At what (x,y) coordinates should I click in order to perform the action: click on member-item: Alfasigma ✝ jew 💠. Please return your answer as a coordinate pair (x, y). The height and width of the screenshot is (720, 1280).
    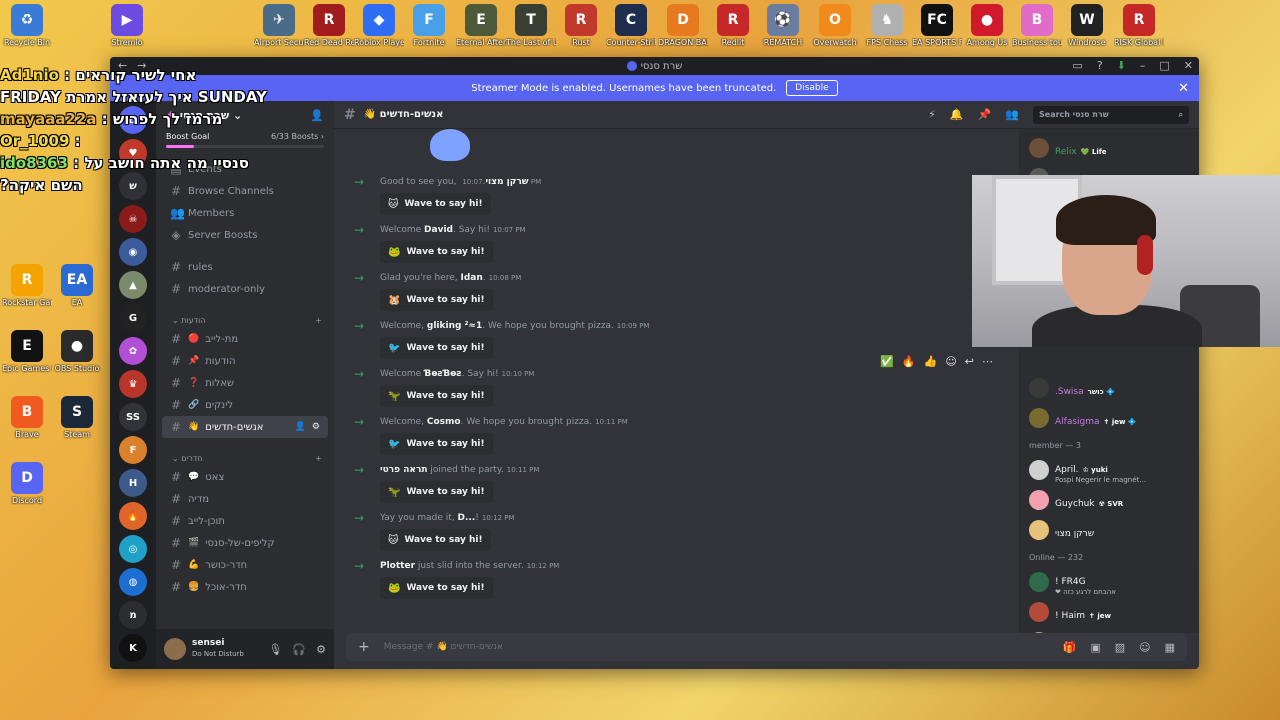
    Looking at the image, I should click on (1109, 418).